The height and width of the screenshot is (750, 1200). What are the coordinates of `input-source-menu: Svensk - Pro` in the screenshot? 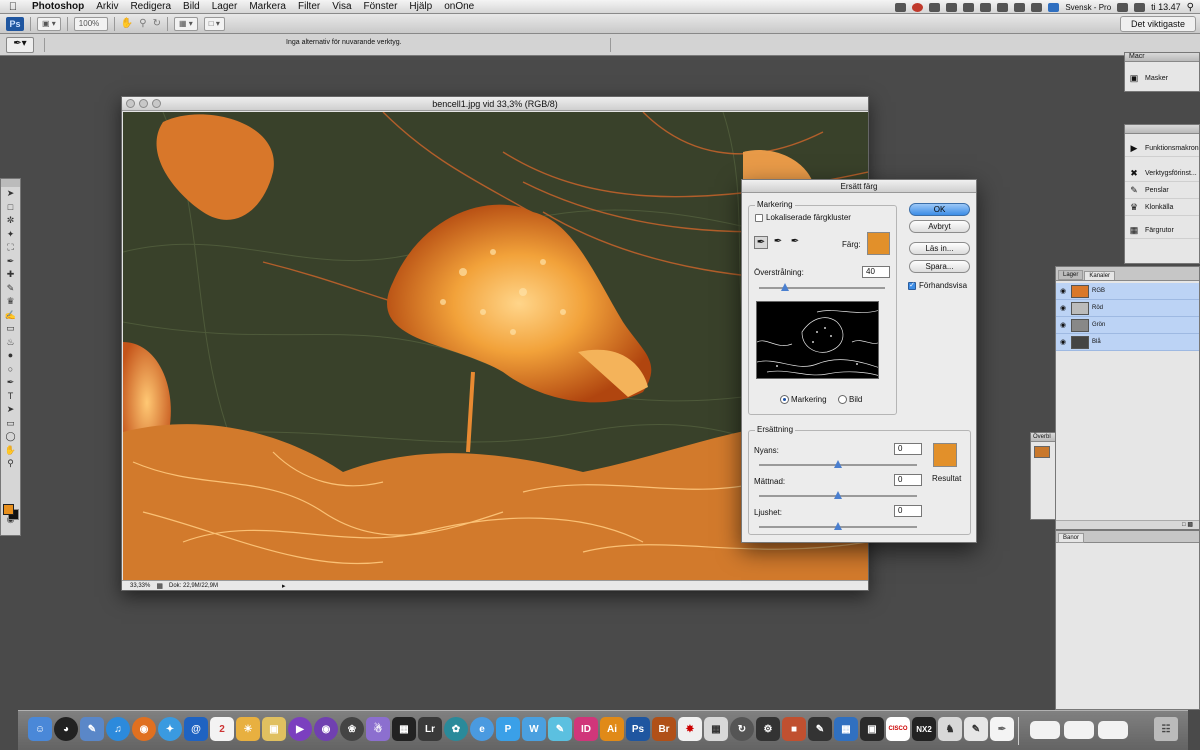 It's located at (1088, 7).